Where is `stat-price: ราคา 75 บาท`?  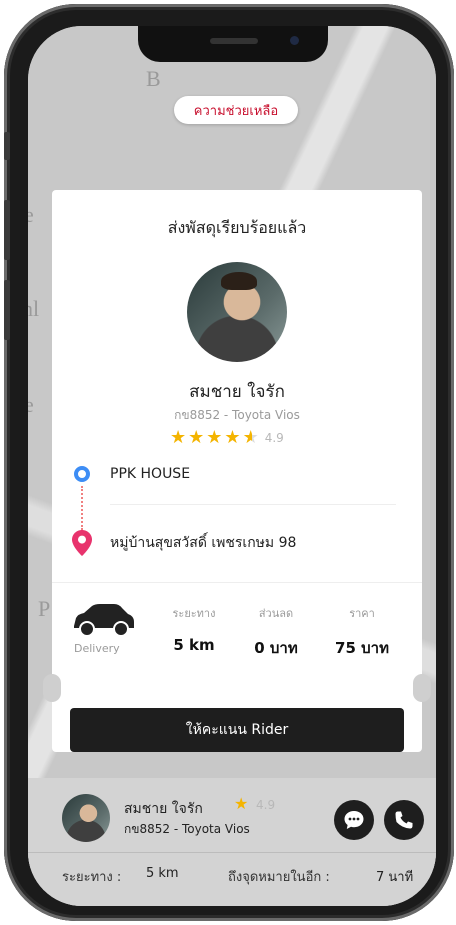
stat-price: ราคา 75 บาท is located at coordinates (362, 632).